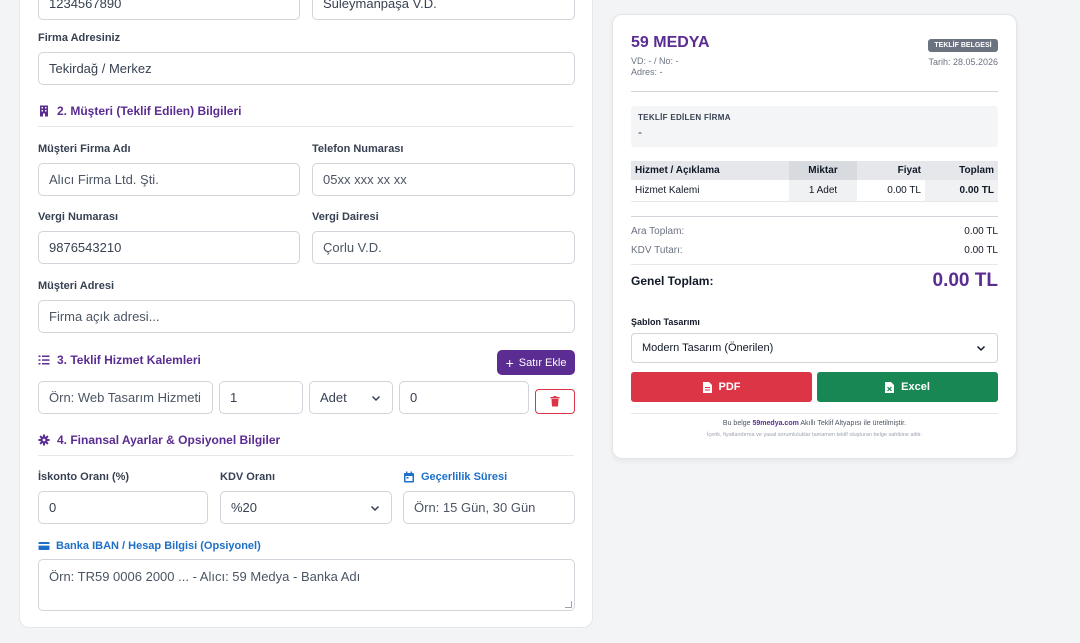  What do you see at coordinates (776, 423) in the screenshot?
I see `footer-link: 59medya.com` at bounding box center [776, 423].